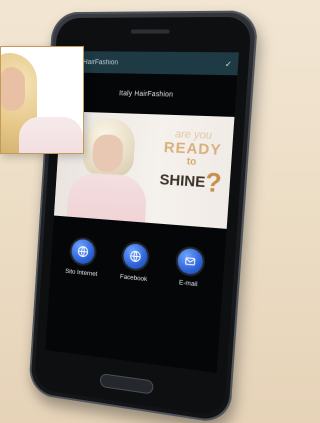 The image size is (320, 423). What do you see at coordinates (126, 384) in the screenshot?
I see `home-button` at bounding box center [126, 384].